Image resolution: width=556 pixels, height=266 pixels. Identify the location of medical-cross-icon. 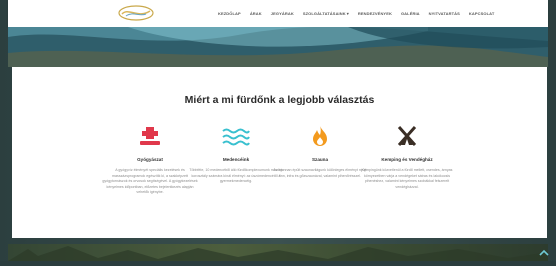
(150, 136).